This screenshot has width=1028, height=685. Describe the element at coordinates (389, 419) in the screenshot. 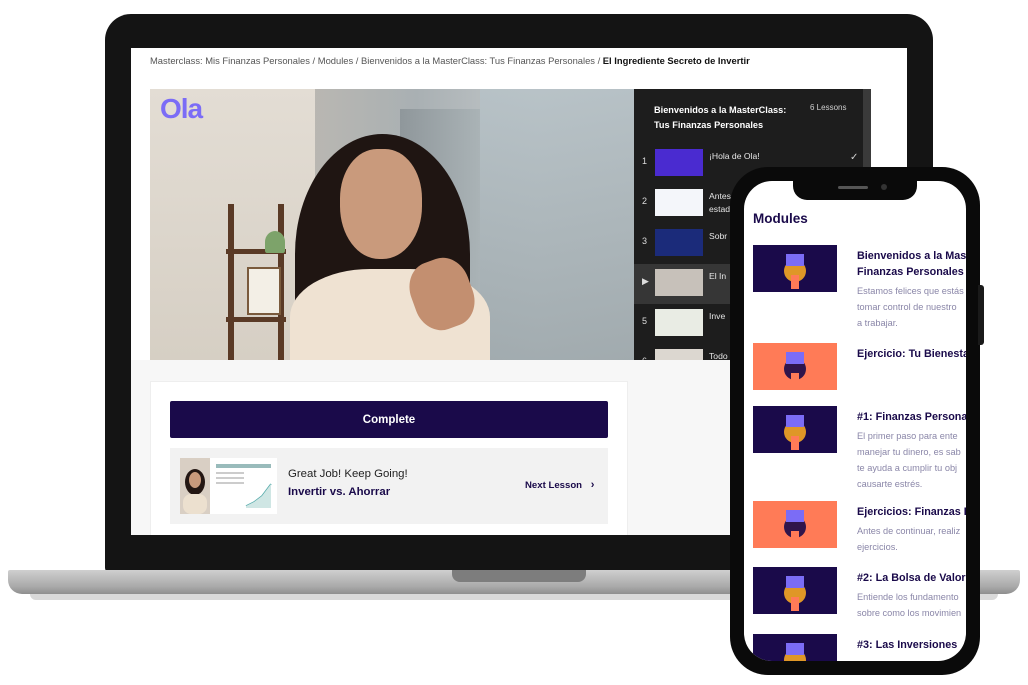

I see `complete-button: Complete` at that location.